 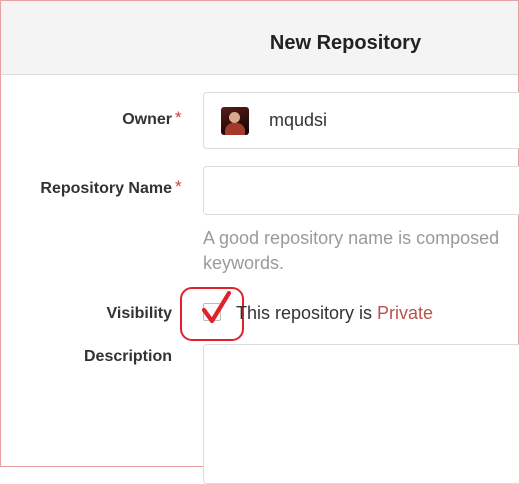 What do you see at coordinates (244, 263) in the screenshot?
I see `repo-name-help-line-2: keywords.` at bounding box center [244, 263].